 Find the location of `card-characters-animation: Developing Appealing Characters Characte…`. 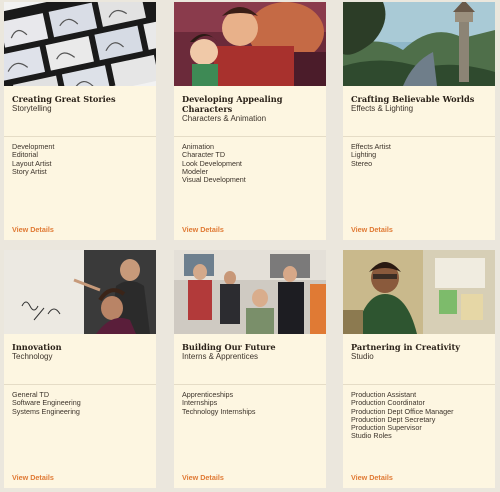

card-characters-animation: Developing Appealing Characters Characte… is located at coordinates (250, 121).